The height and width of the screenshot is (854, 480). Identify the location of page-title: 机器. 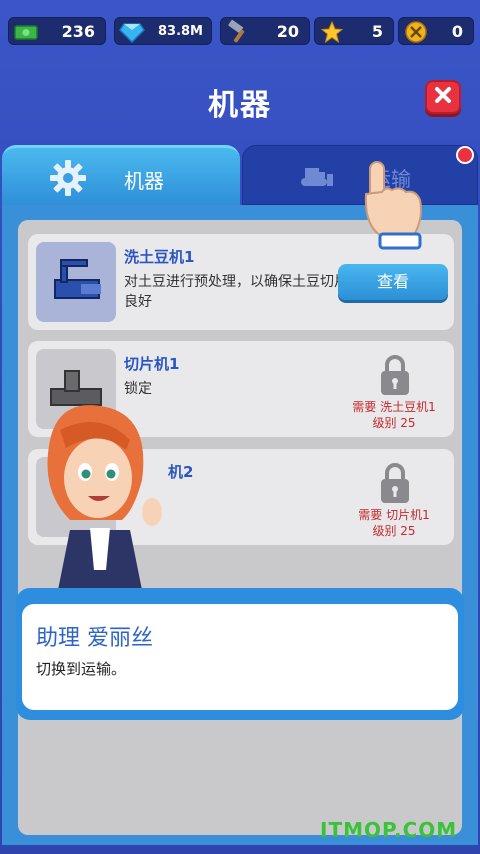
(240, 105).